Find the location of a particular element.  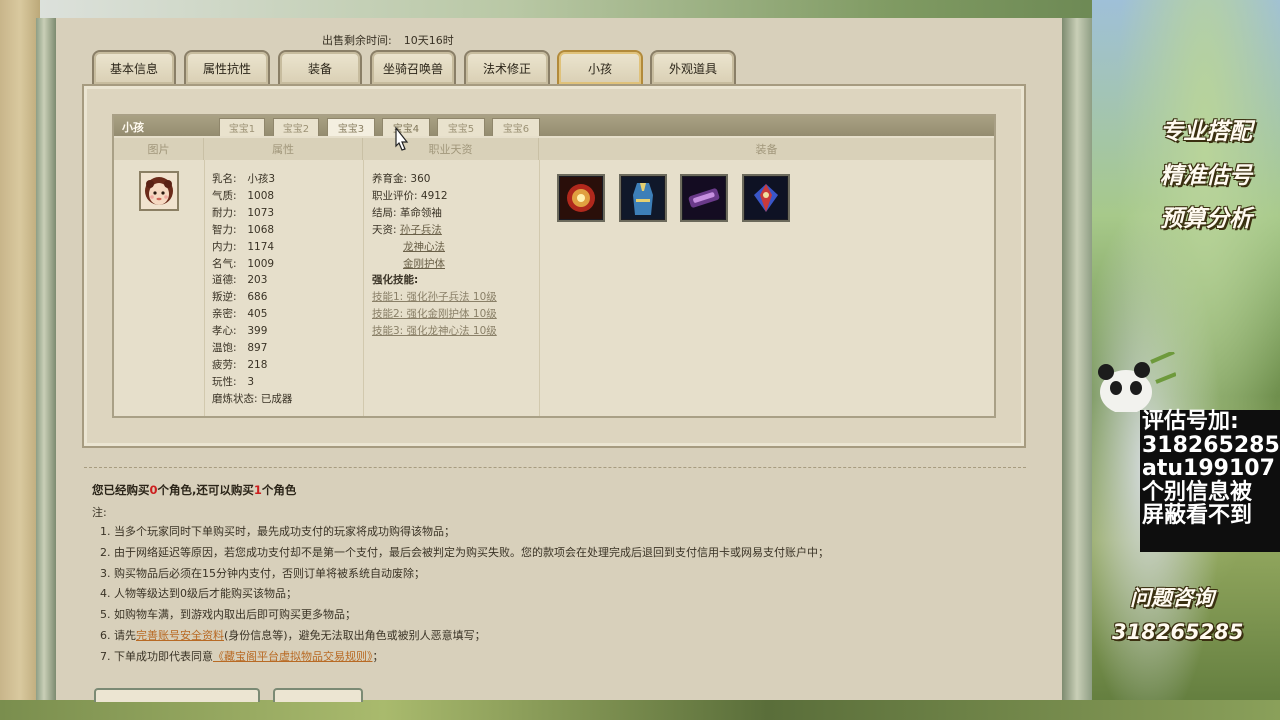

gift-link: 金刚护体 is located at coordinates (424, 264).